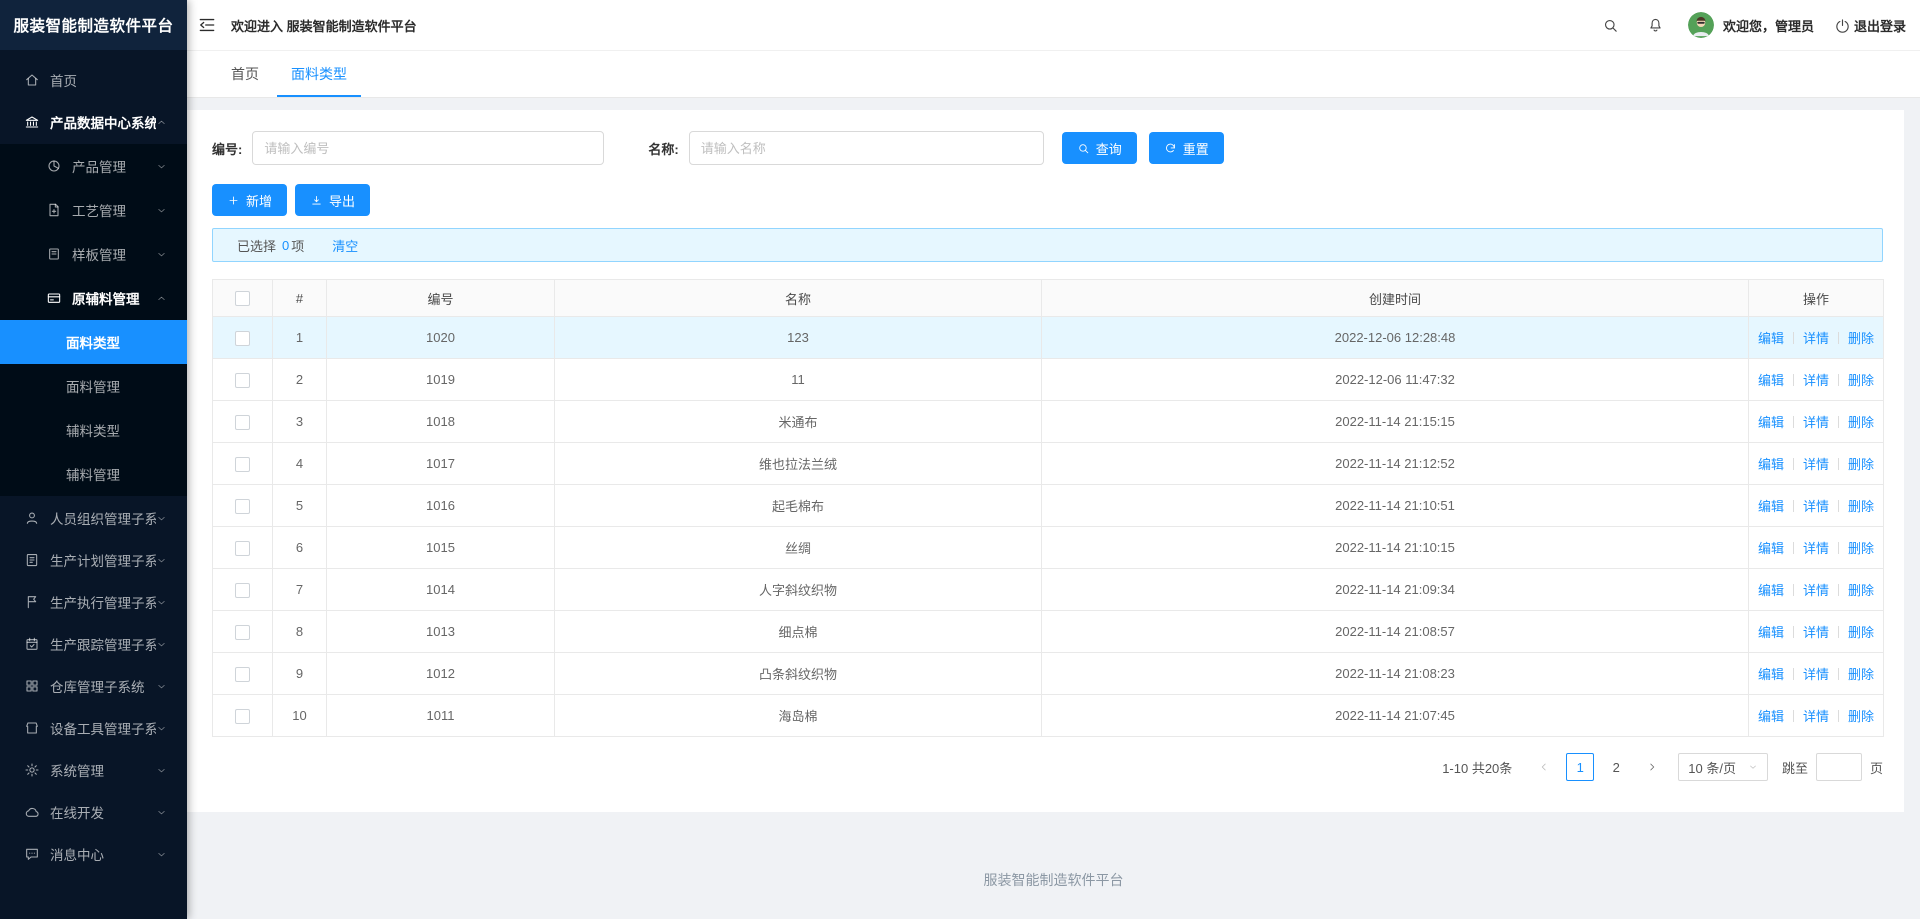 This screenshot has height=919, width=1920. Describe the element at coordinates (440, 589) in the screenshot. I see `row-code: 1014` at that location.